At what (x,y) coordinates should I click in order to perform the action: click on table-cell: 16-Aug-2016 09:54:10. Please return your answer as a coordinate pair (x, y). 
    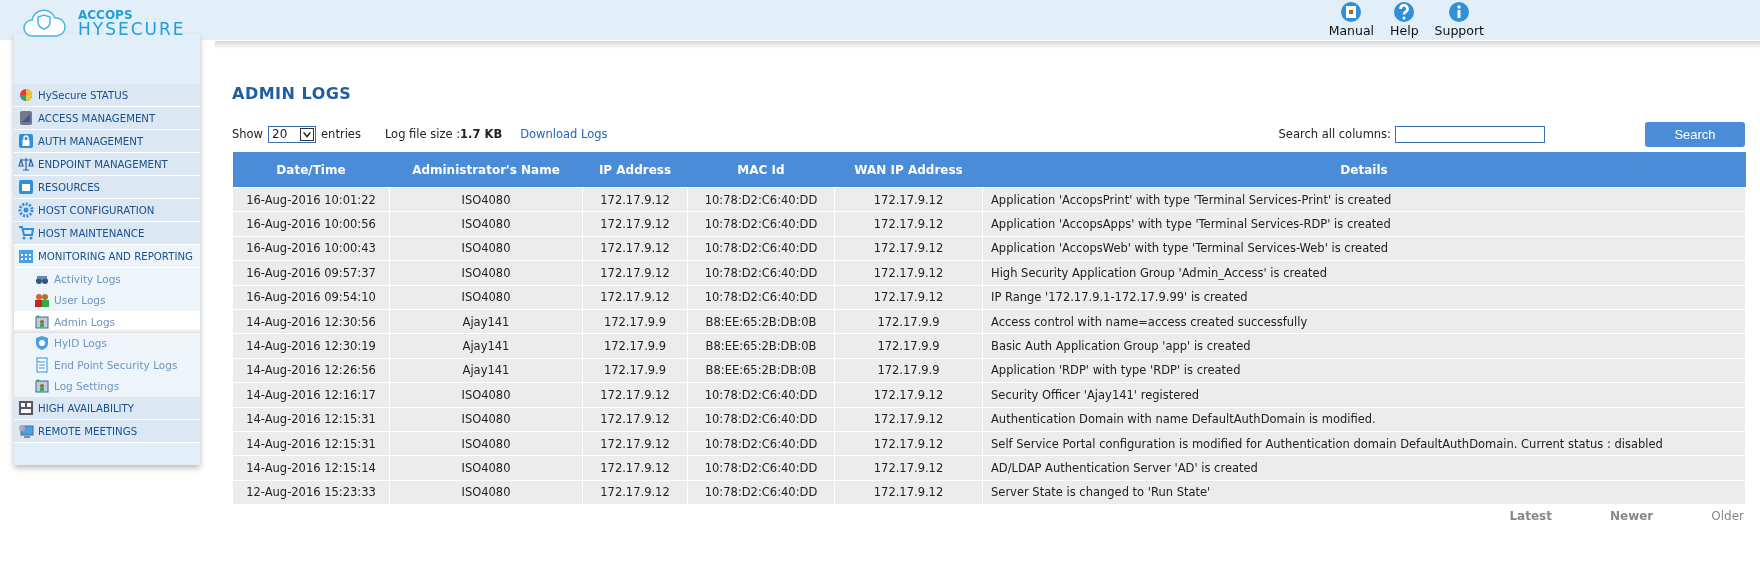
    Looking at the image, I should click on (311, 297).